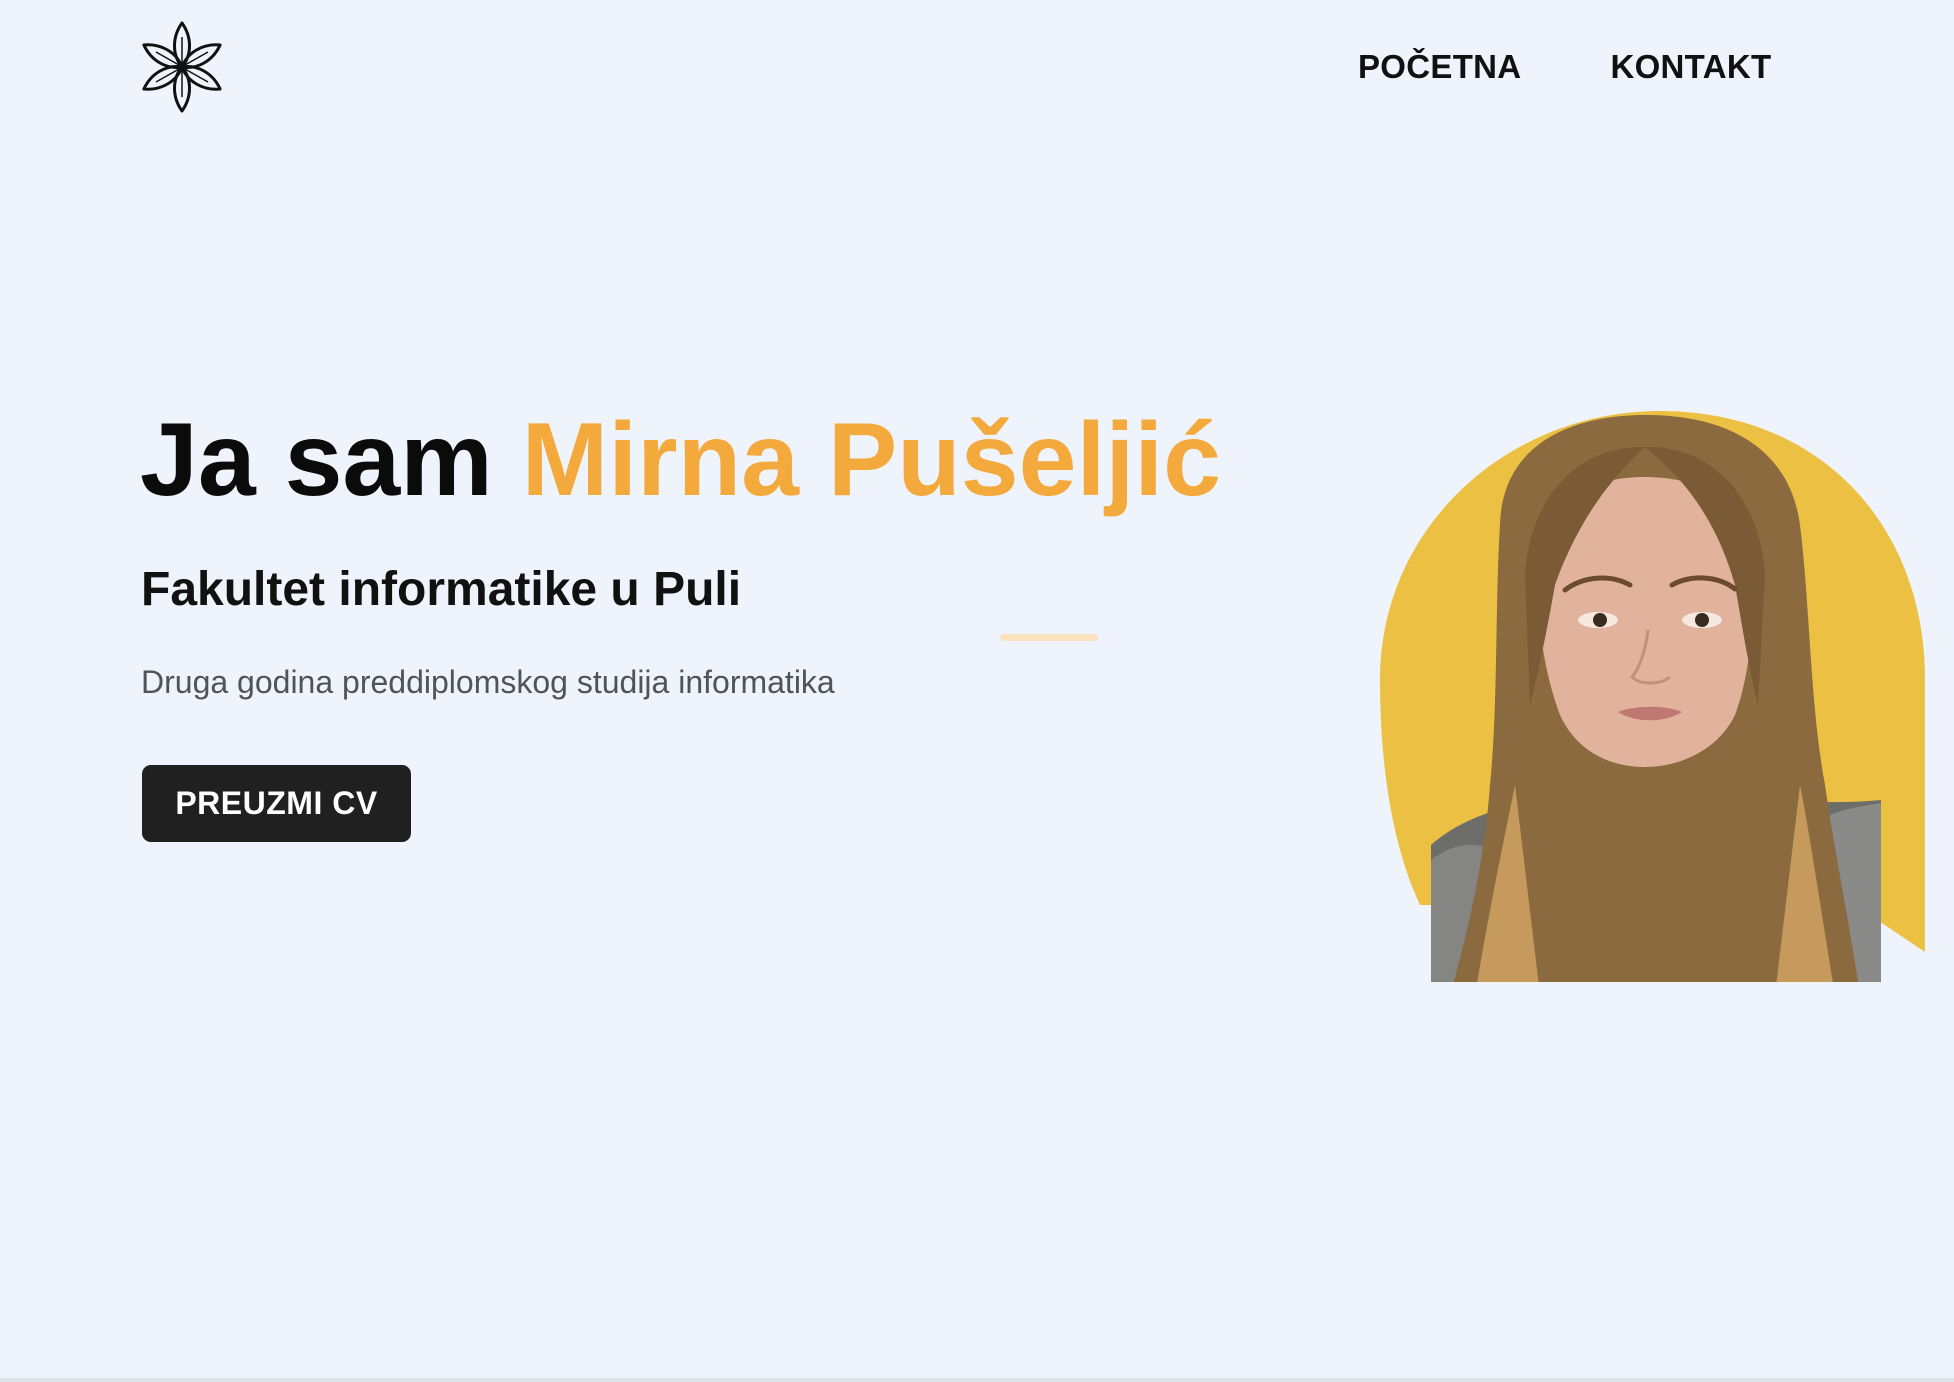  What do you see at coordinates (441, 589) in the screenshot?
I see `hero-subtitle: Fakultet informatike u Puli` at bounding box center [441, 589].